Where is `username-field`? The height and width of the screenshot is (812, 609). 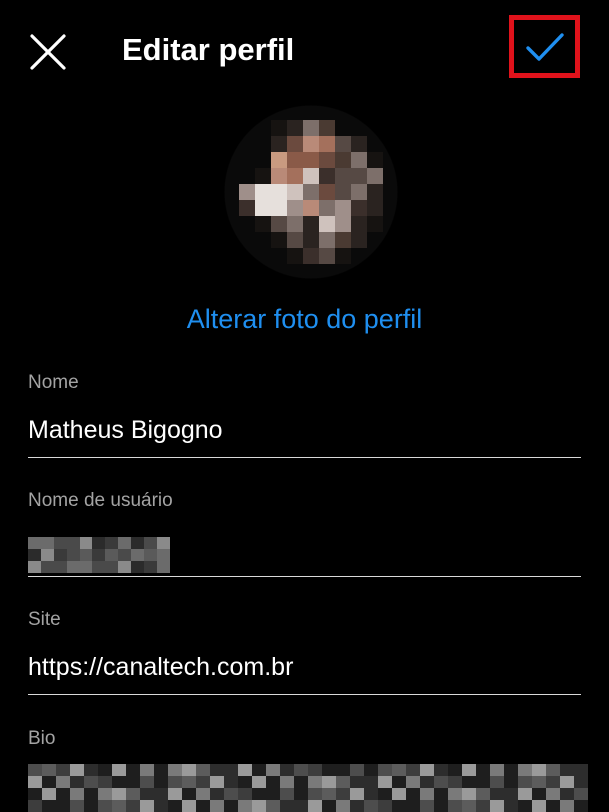
username-field is located at coordinates (304, 553).